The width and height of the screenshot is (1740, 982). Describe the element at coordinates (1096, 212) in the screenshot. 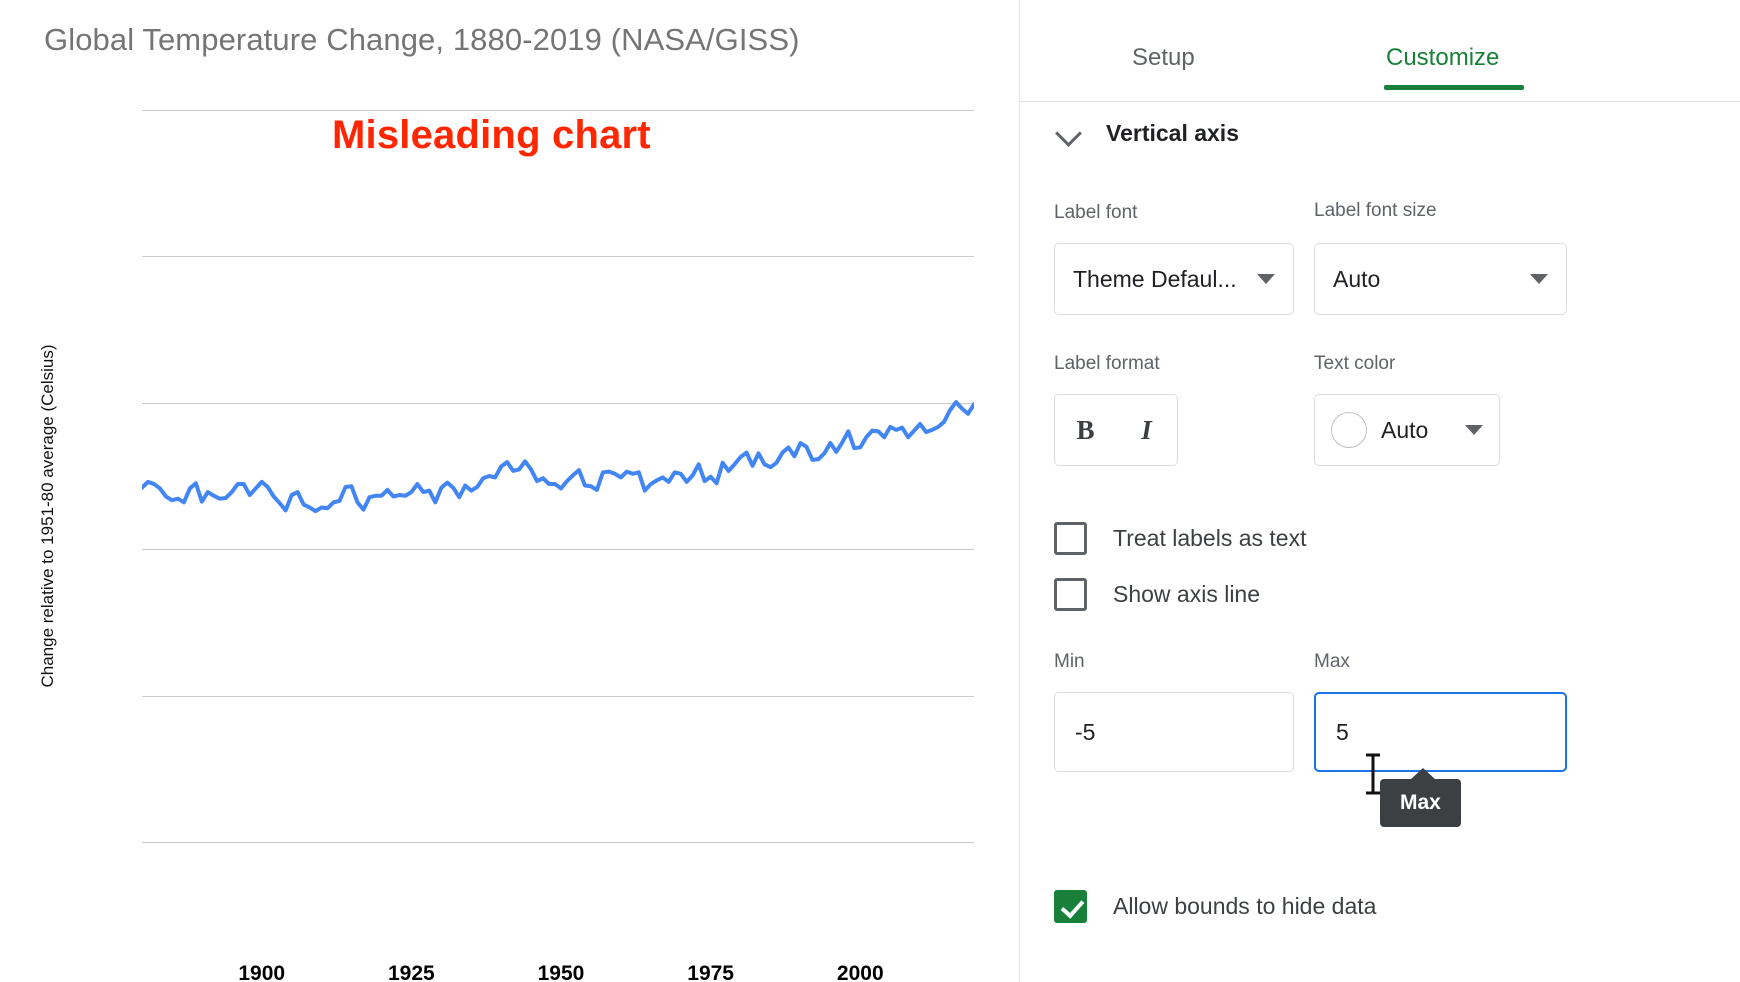

I see `label-font-label: Label font` at that location.